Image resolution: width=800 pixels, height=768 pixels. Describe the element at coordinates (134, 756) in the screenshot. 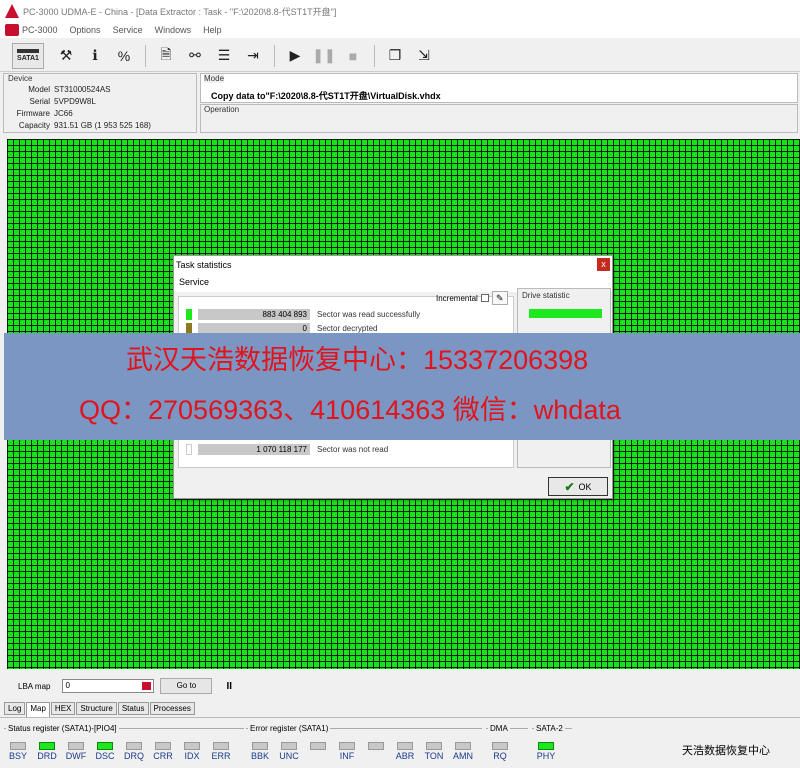

I see `led-label: DRQ` at that location.